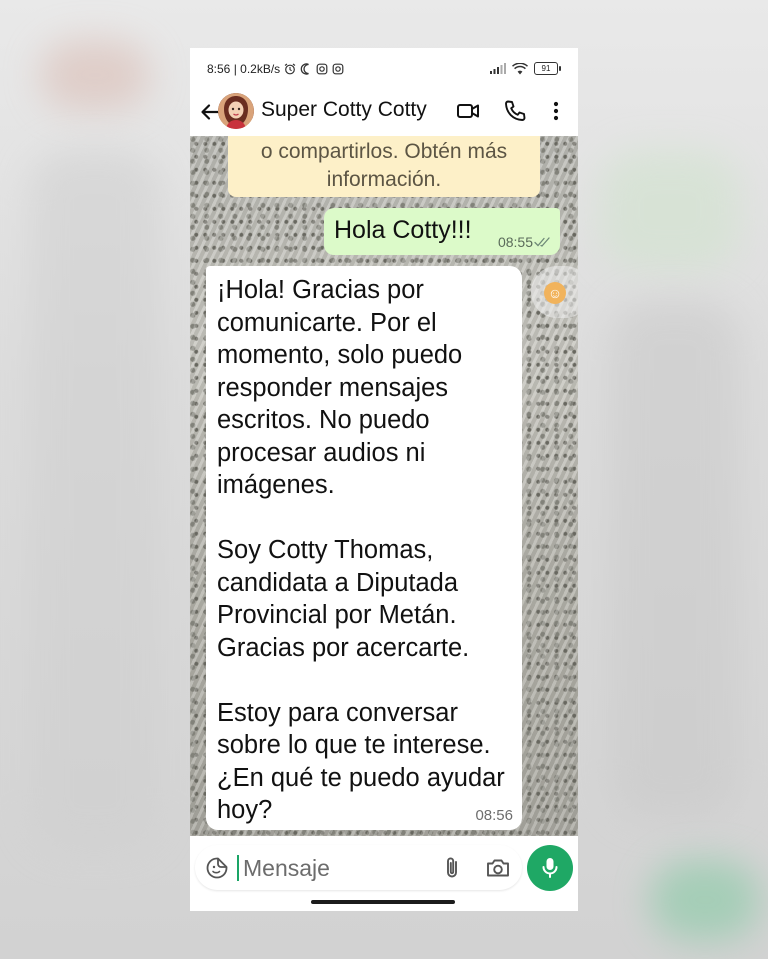 The width and height of the screenshot is (768, 959). What do you see at coordinates (556, 111) in the screenshot?
I see `more-vert-icon` at bounding box center [556, 111].